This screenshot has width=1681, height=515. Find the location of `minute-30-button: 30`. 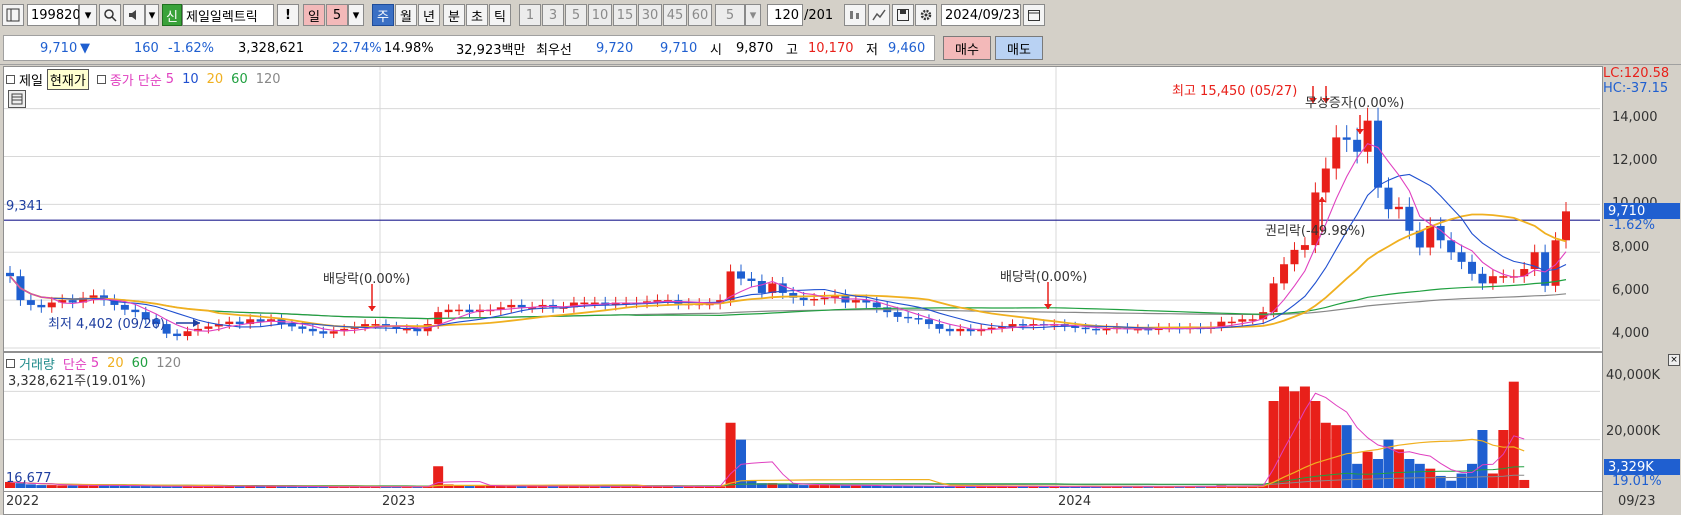

minute-30-button: 30 is located at coordinates (650, 15).